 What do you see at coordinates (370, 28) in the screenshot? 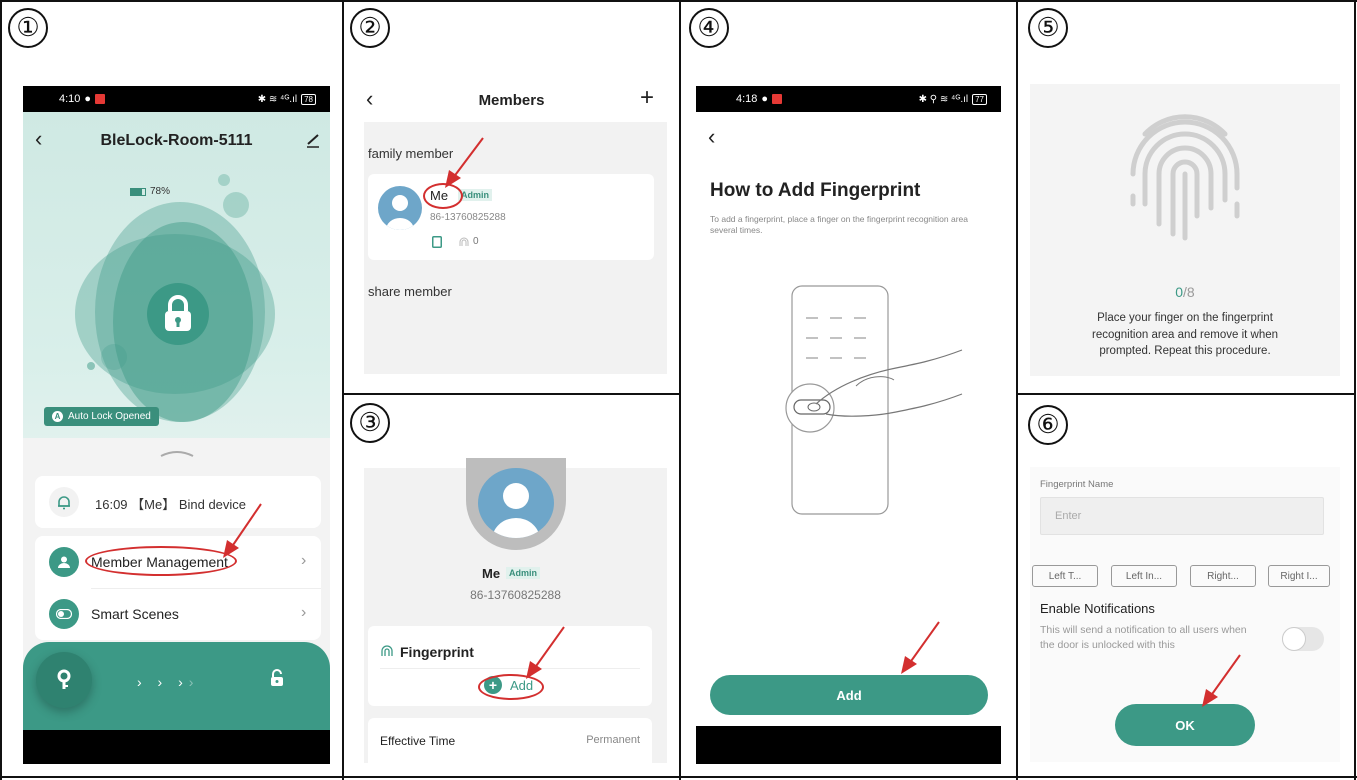
I see `step-badge-2: ②` at bounding box center [370, 28].